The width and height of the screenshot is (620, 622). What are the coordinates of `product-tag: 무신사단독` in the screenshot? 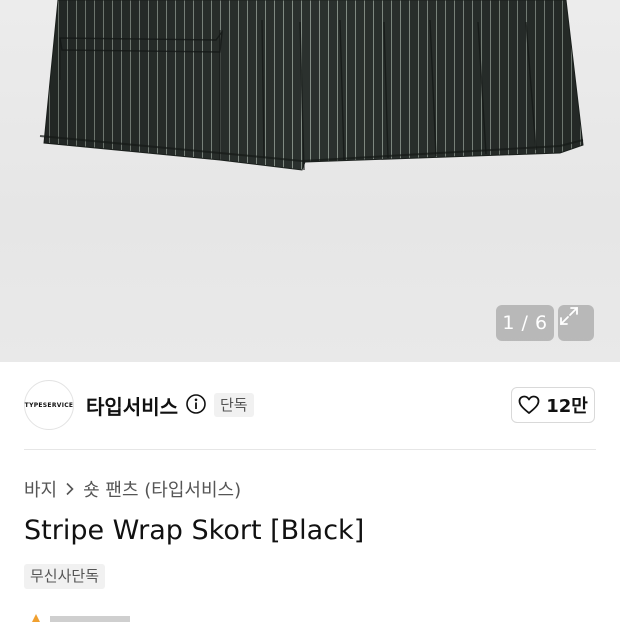 It's located at (65, 576).